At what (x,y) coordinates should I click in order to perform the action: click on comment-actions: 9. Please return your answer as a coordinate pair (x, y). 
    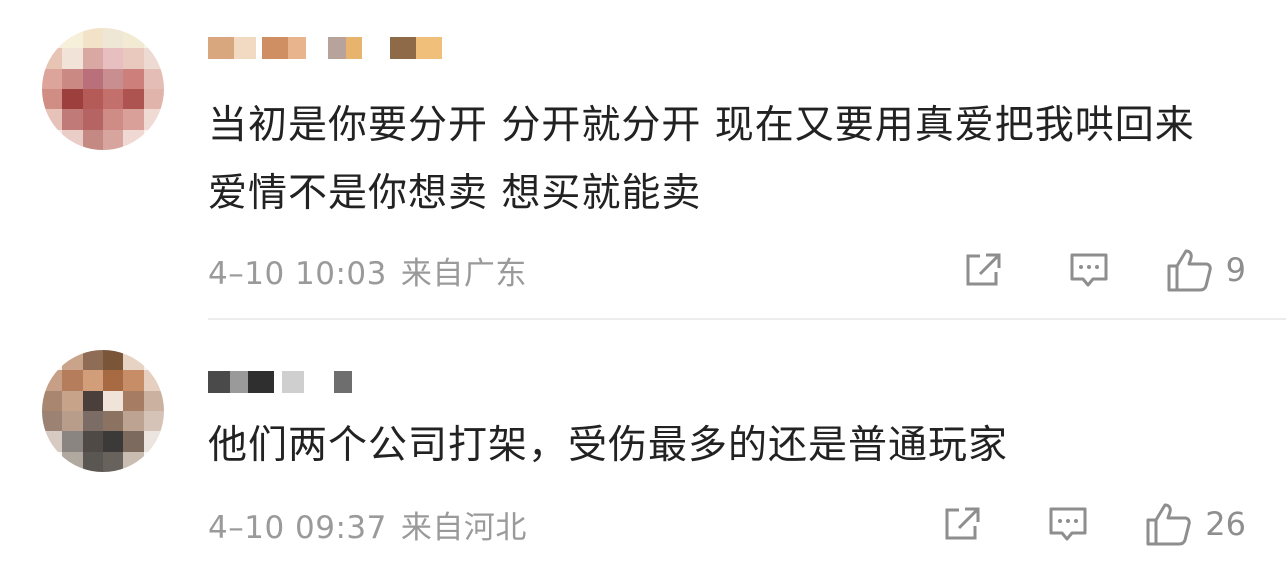
    Looking at the image, I should click on (1104, 270).